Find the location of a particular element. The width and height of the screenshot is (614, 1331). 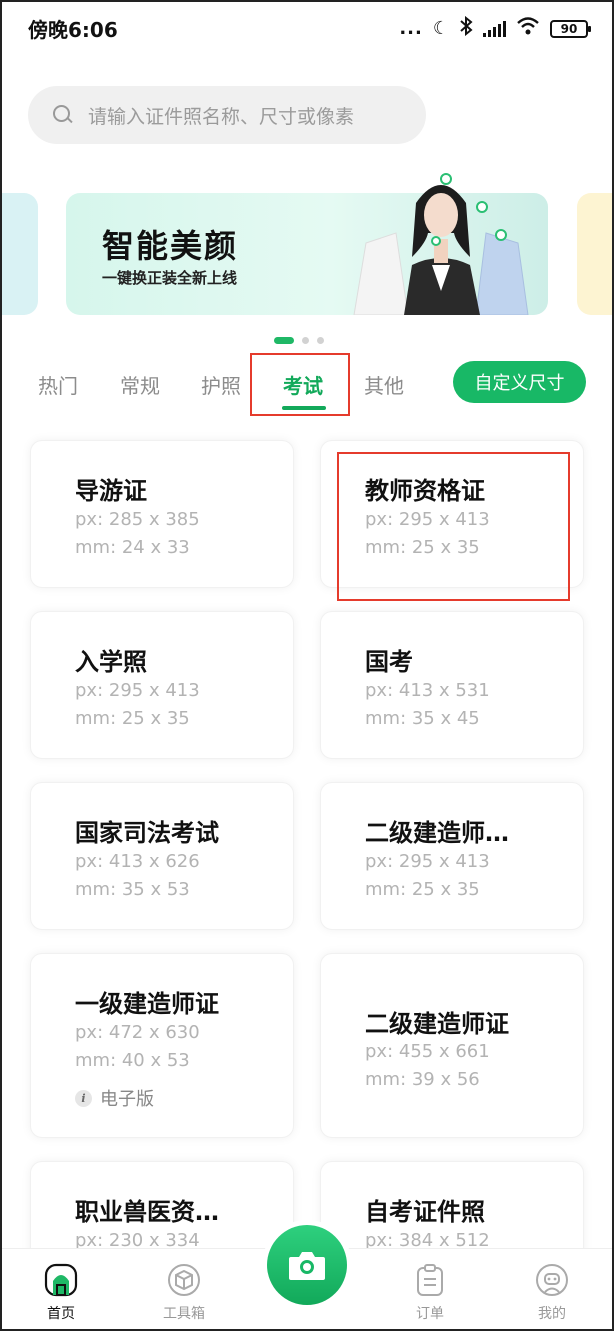

spec-card-judicial-exam: 国家司法考试 px: 413 x 626 mm: 35 x 53 is located at coordinates (162, 856).